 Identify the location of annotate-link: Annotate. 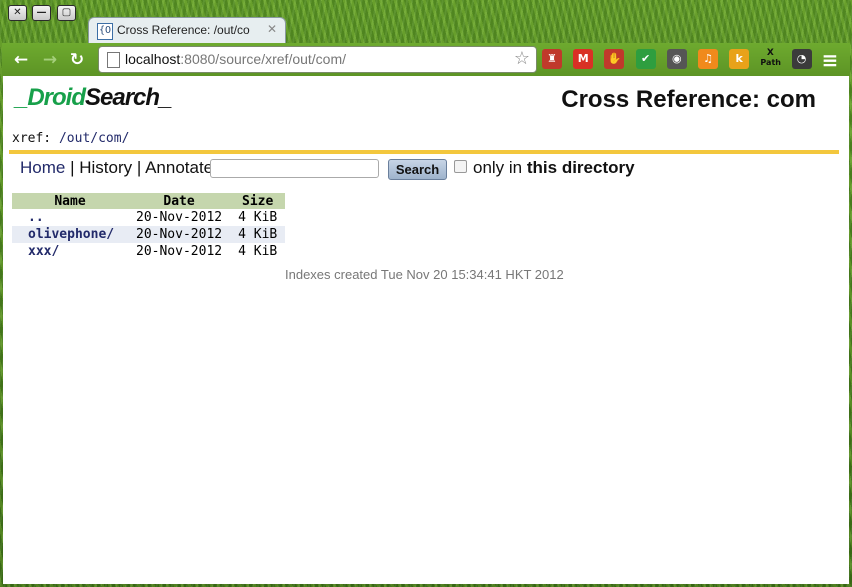
(179, 167).